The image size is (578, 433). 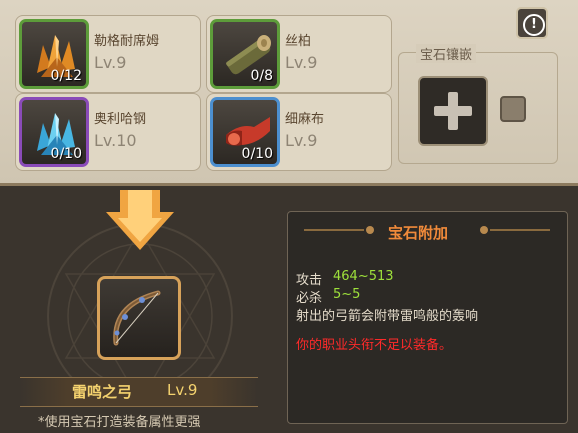 I want to click on material-name: 细麻布, so click(x=305, y=119).